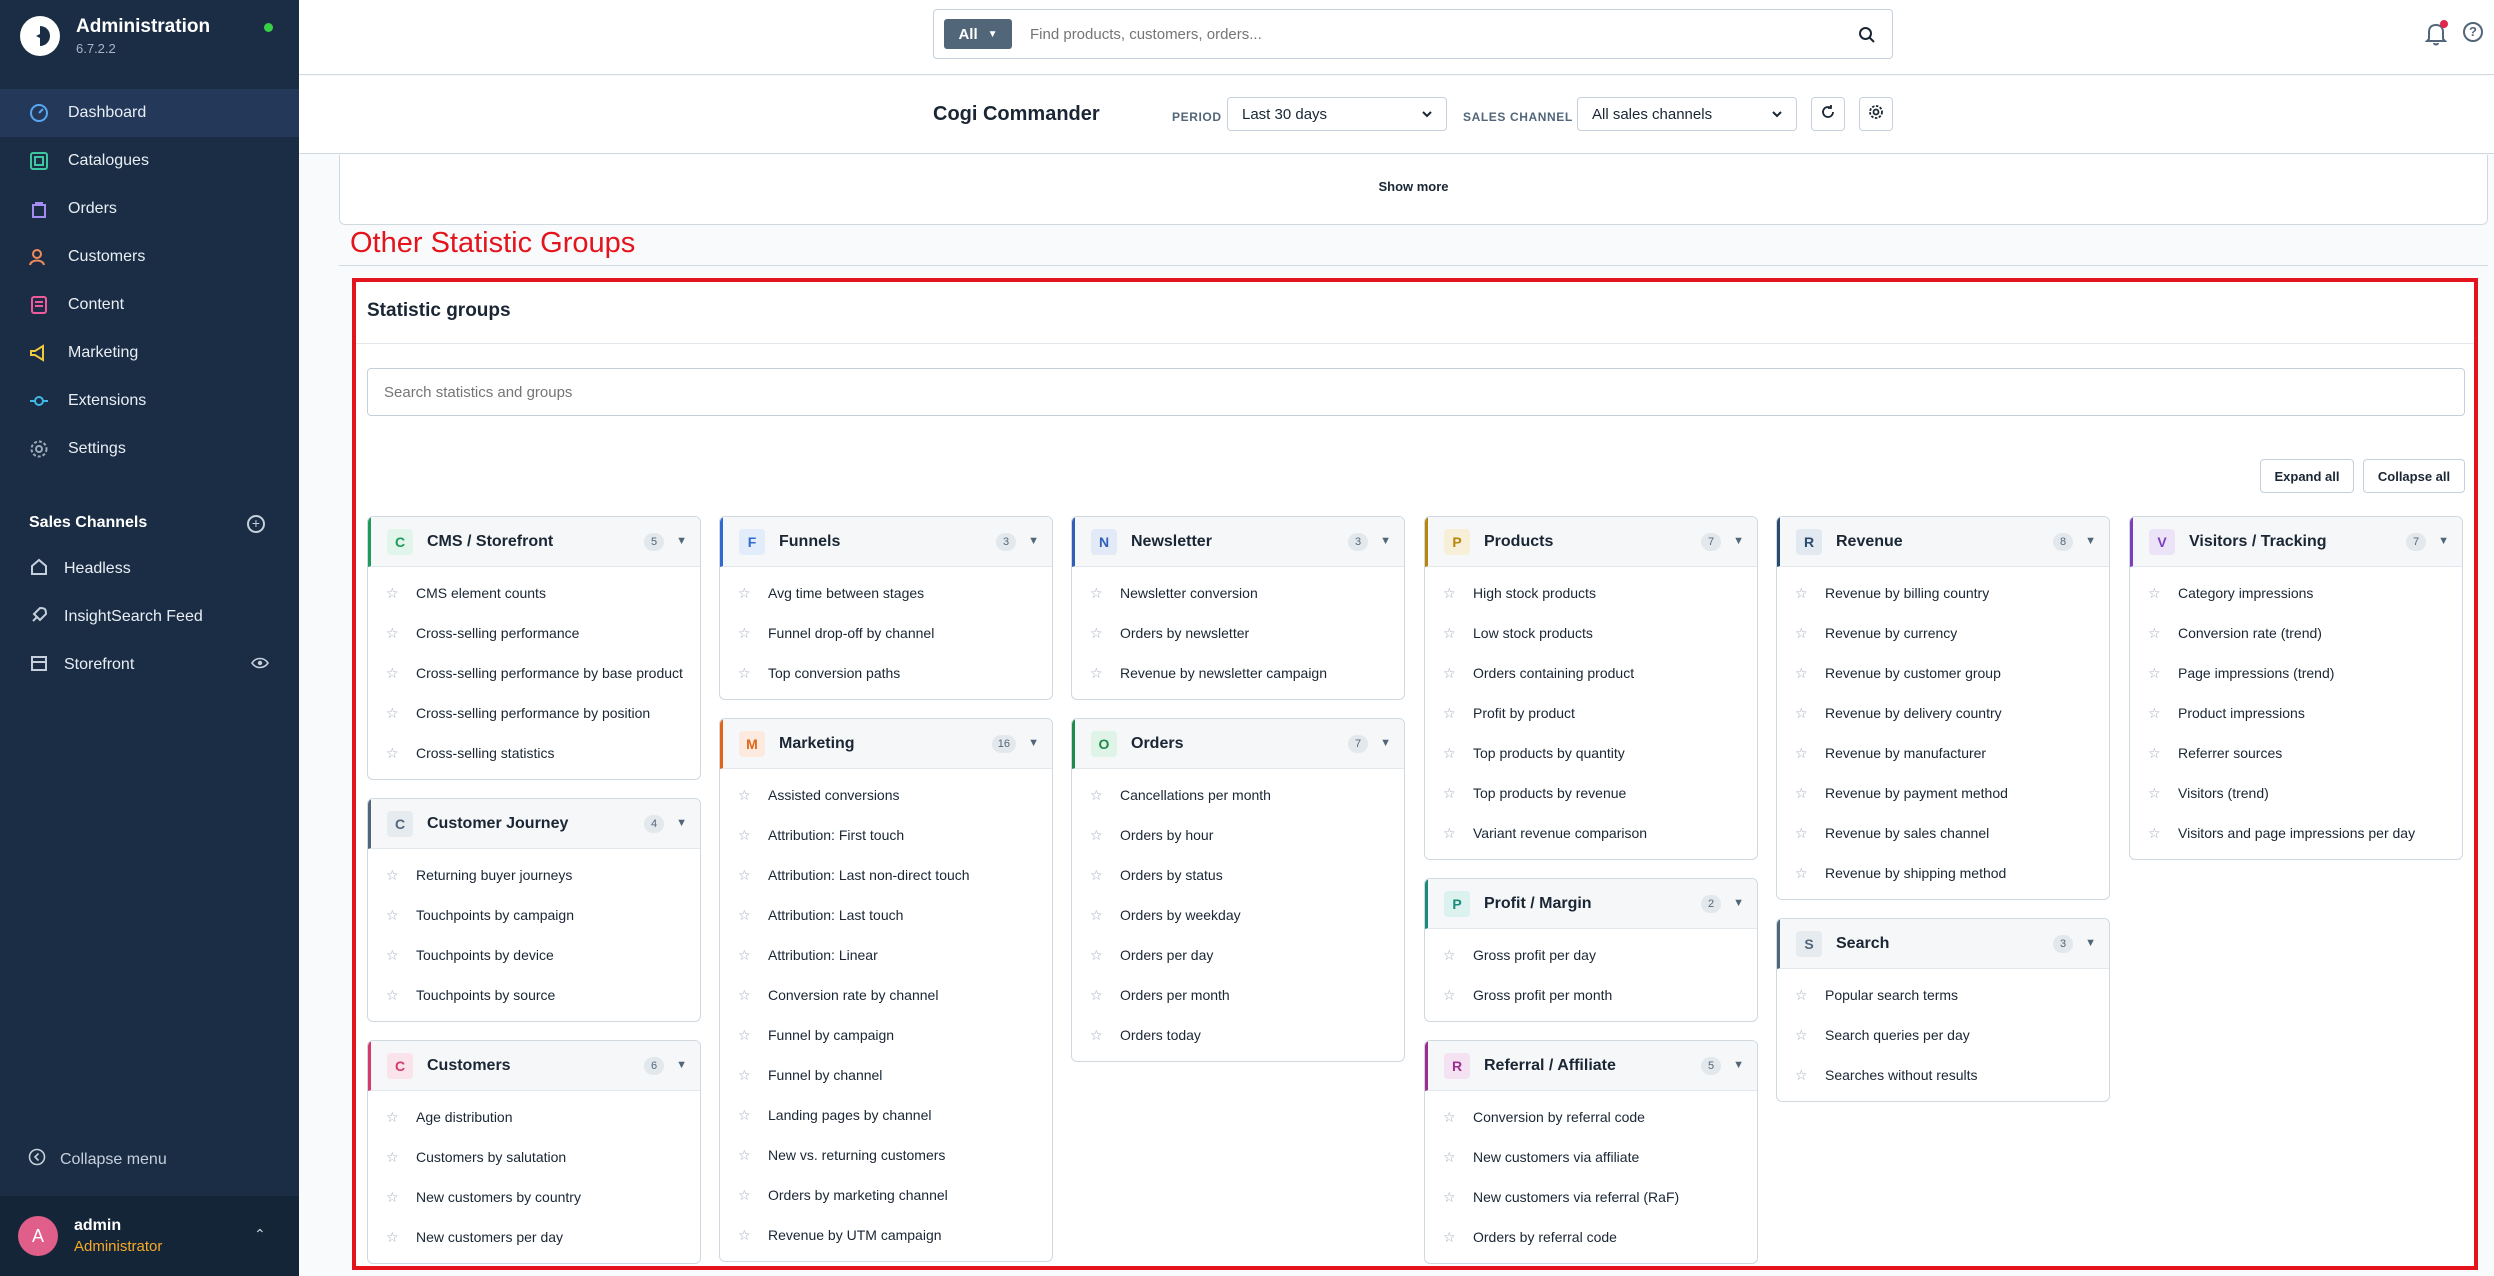 The width and height of the screenshot is (2494, 1276). Describe the element at coordinates (534, 542) in the screenshot. I see `group-header: C CMS / Storefront 5 ▼` at that location.